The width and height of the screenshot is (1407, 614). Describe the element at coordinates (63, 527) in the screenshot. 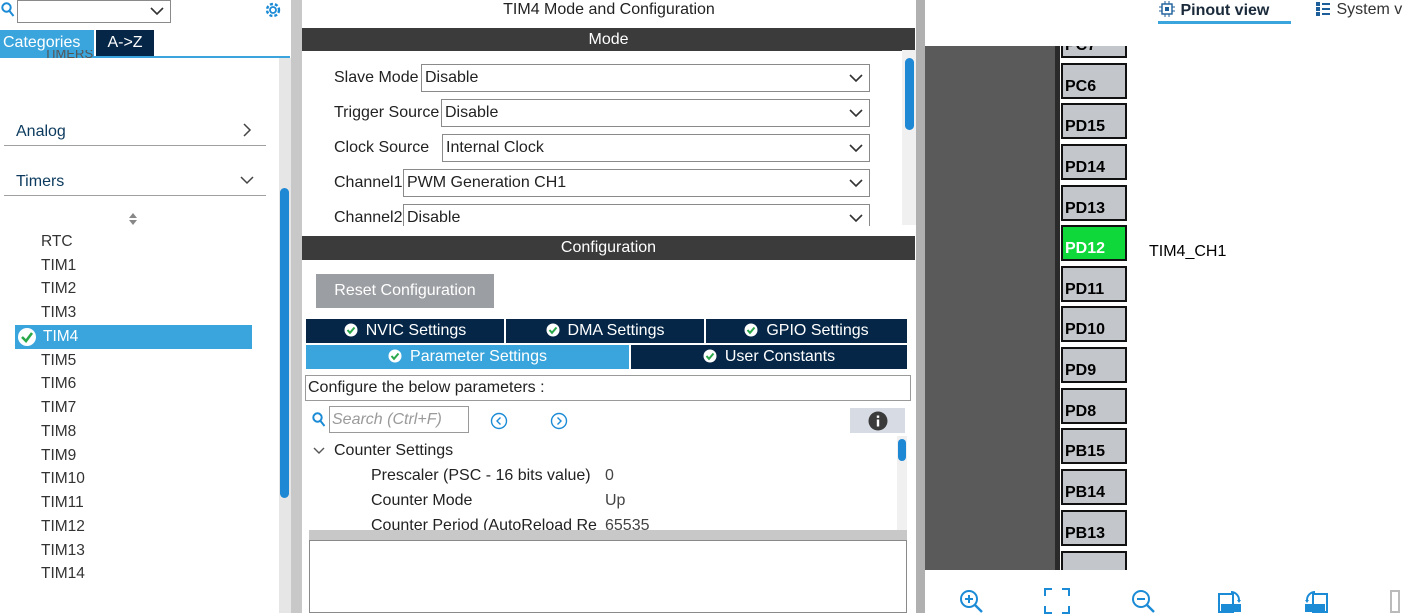

I see `timer-item-tim12: TIM12` at that location.